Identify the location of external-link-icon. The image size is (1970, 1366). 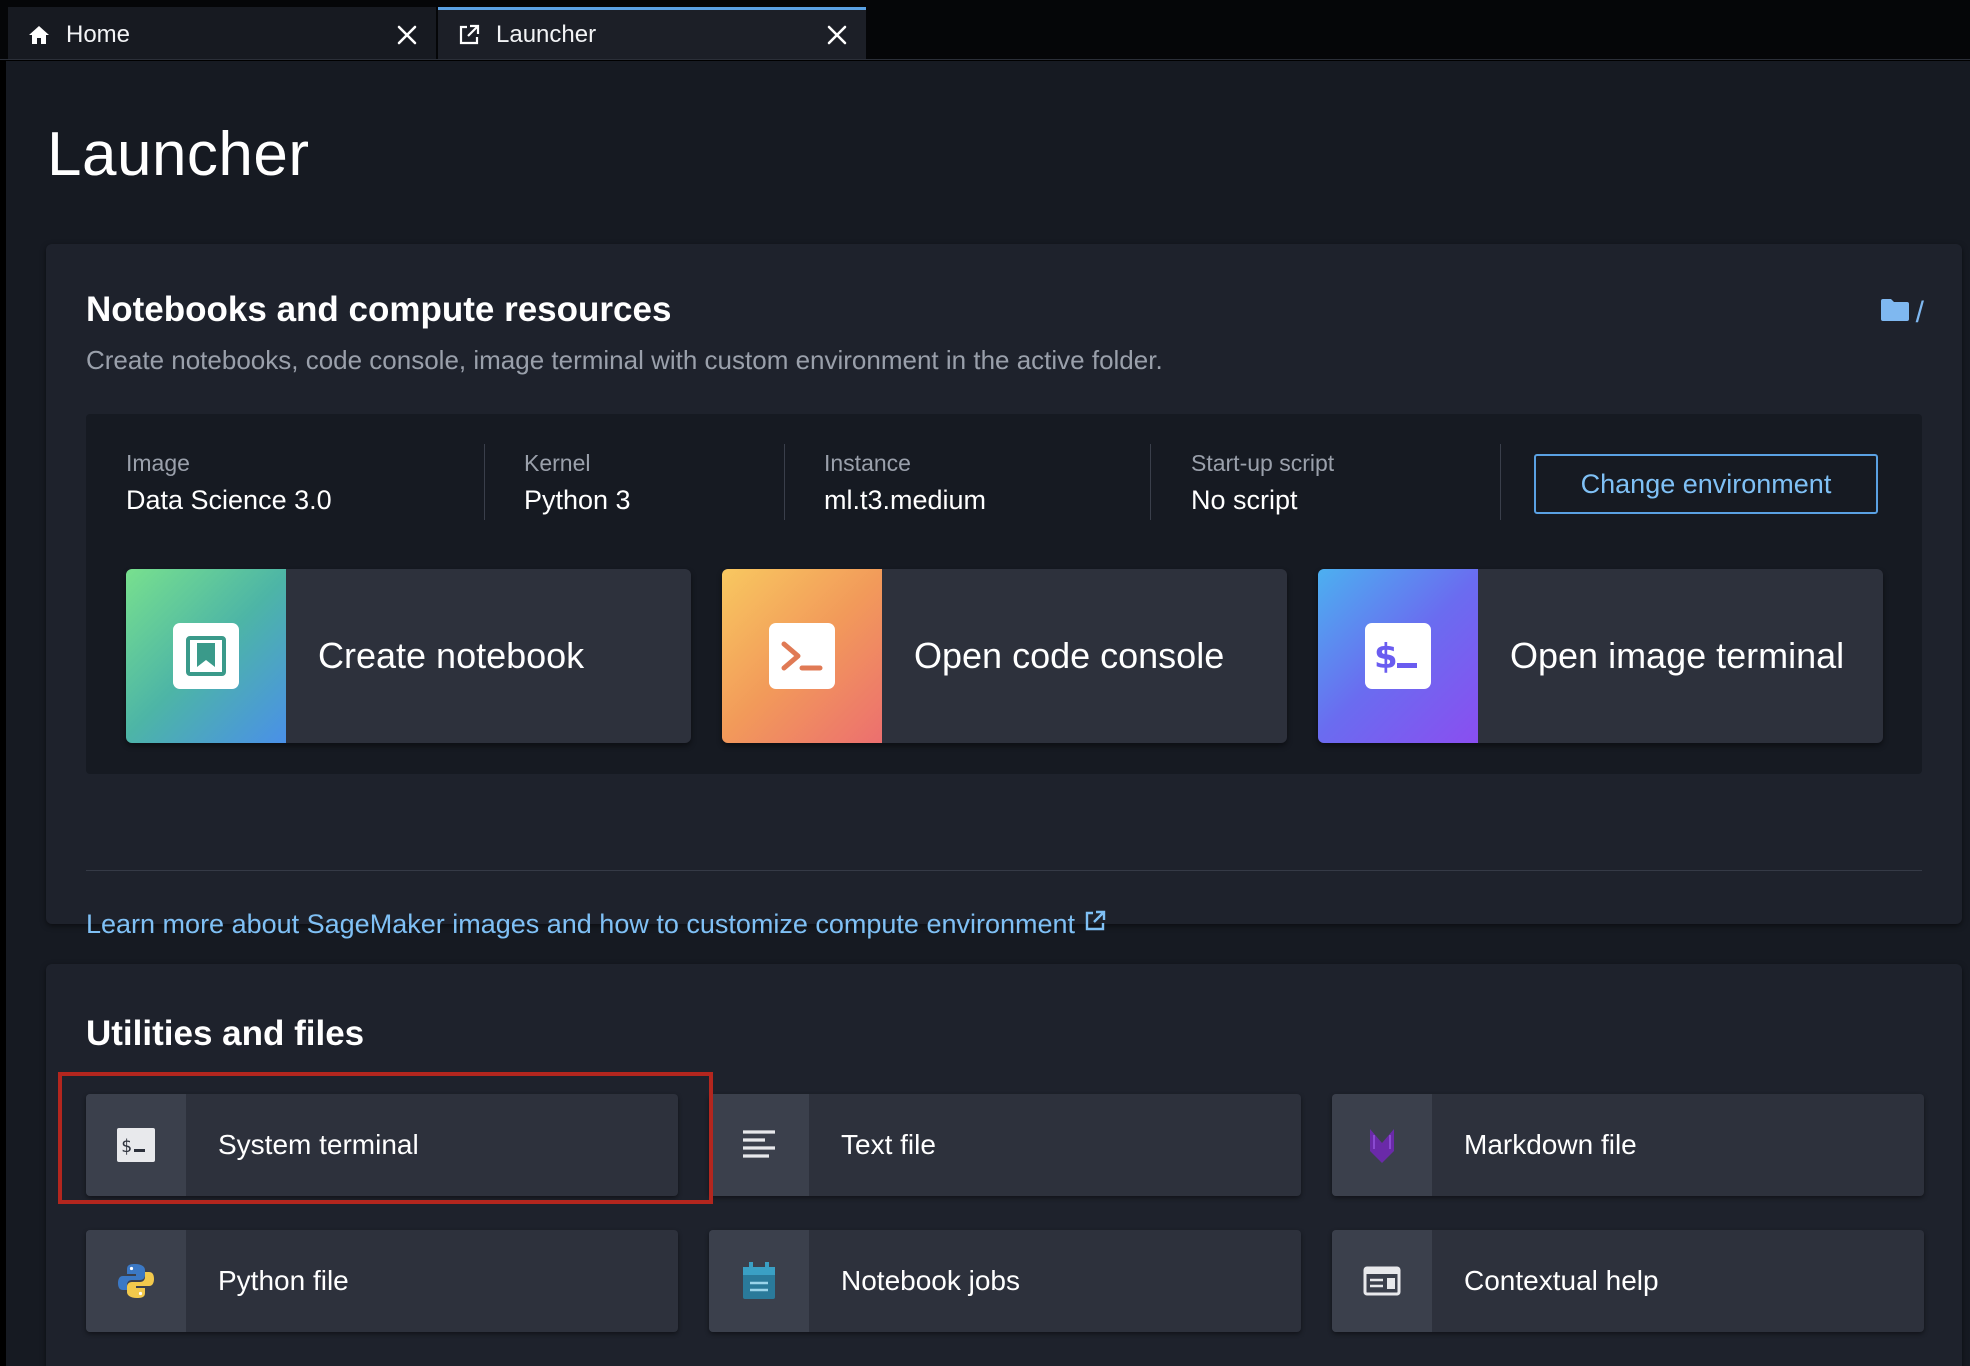
(1095, 924).